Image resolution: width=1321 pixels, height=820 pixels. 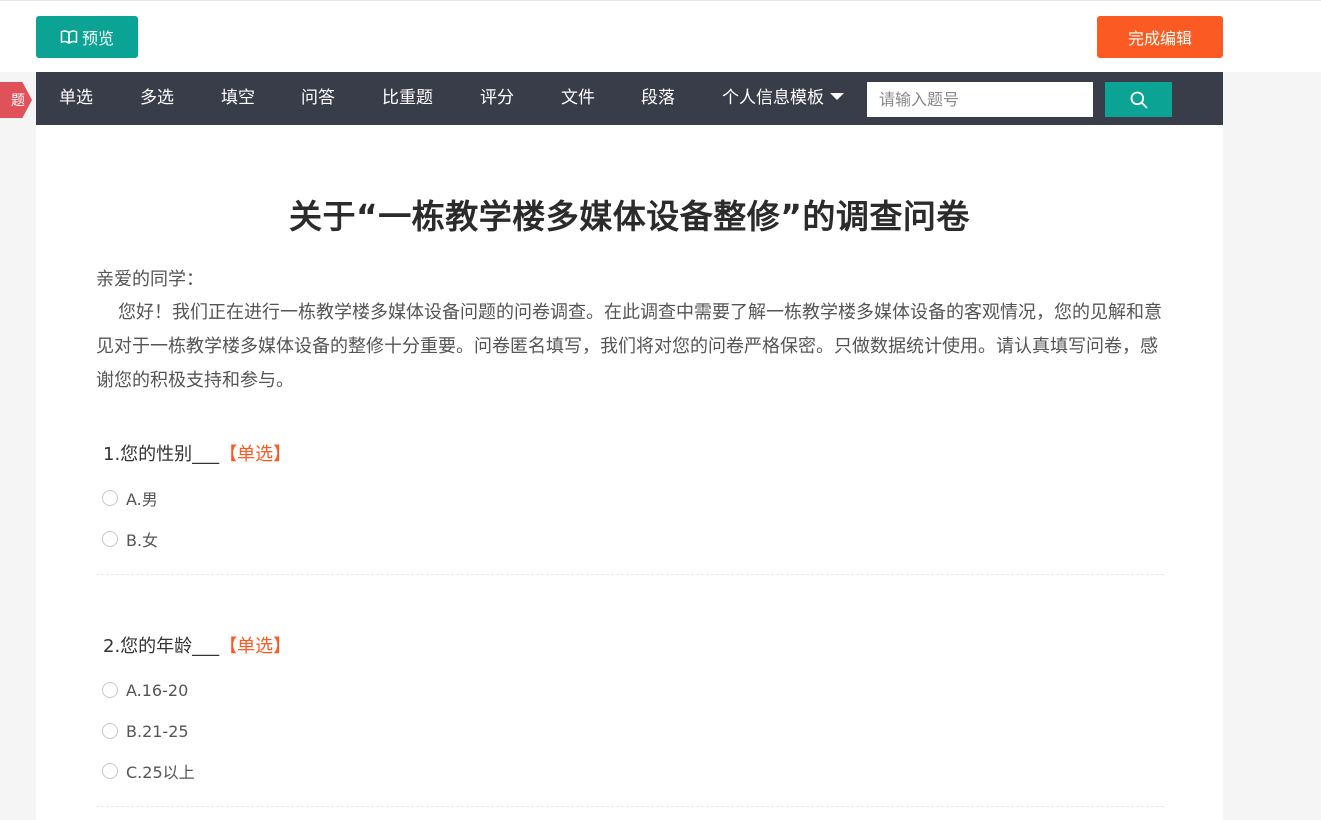 I want to click on question-2-text: 2.您的年龄___, so click(x=161, y=646).